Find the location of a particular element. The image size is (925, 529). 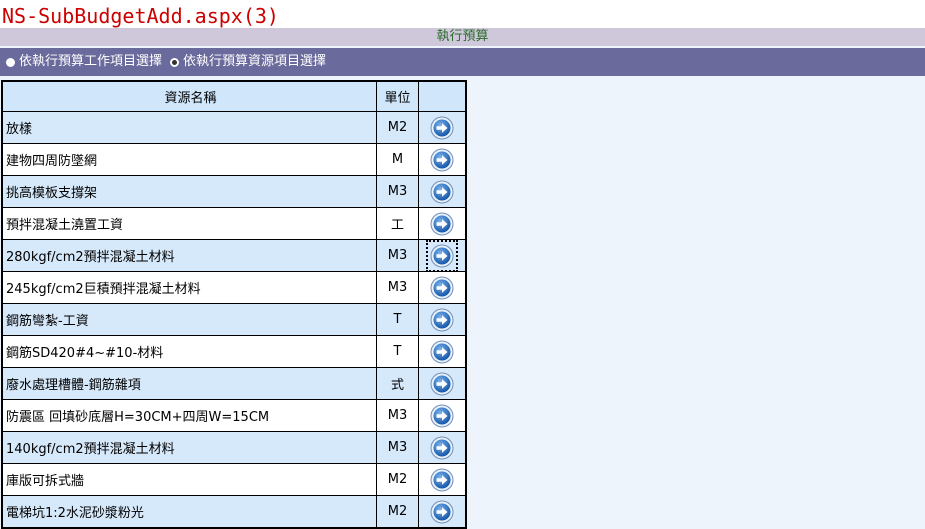

mode-option-resource-items: 依執行預算資源項目選擇 is located at coordinates (252, 62).